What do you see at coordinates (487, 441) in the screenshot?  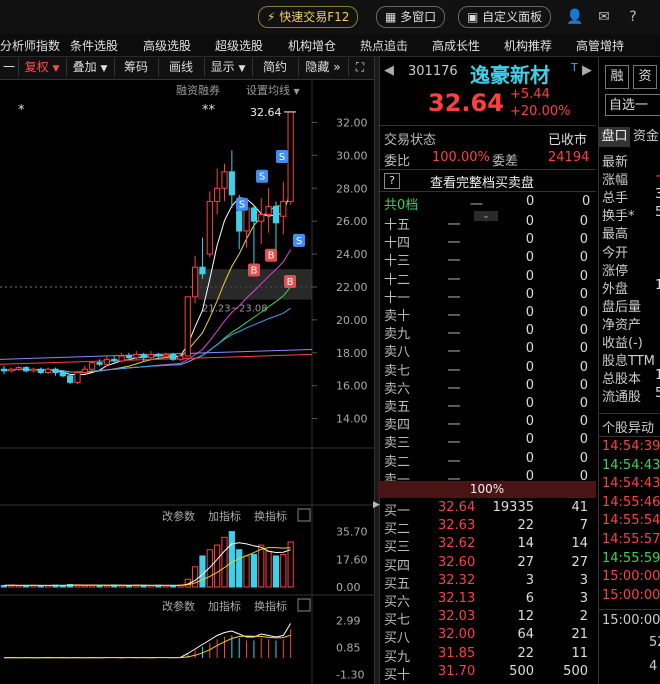 I see `ask-level-row: 卖三 一 0 0` at bounding box center [487, 441].